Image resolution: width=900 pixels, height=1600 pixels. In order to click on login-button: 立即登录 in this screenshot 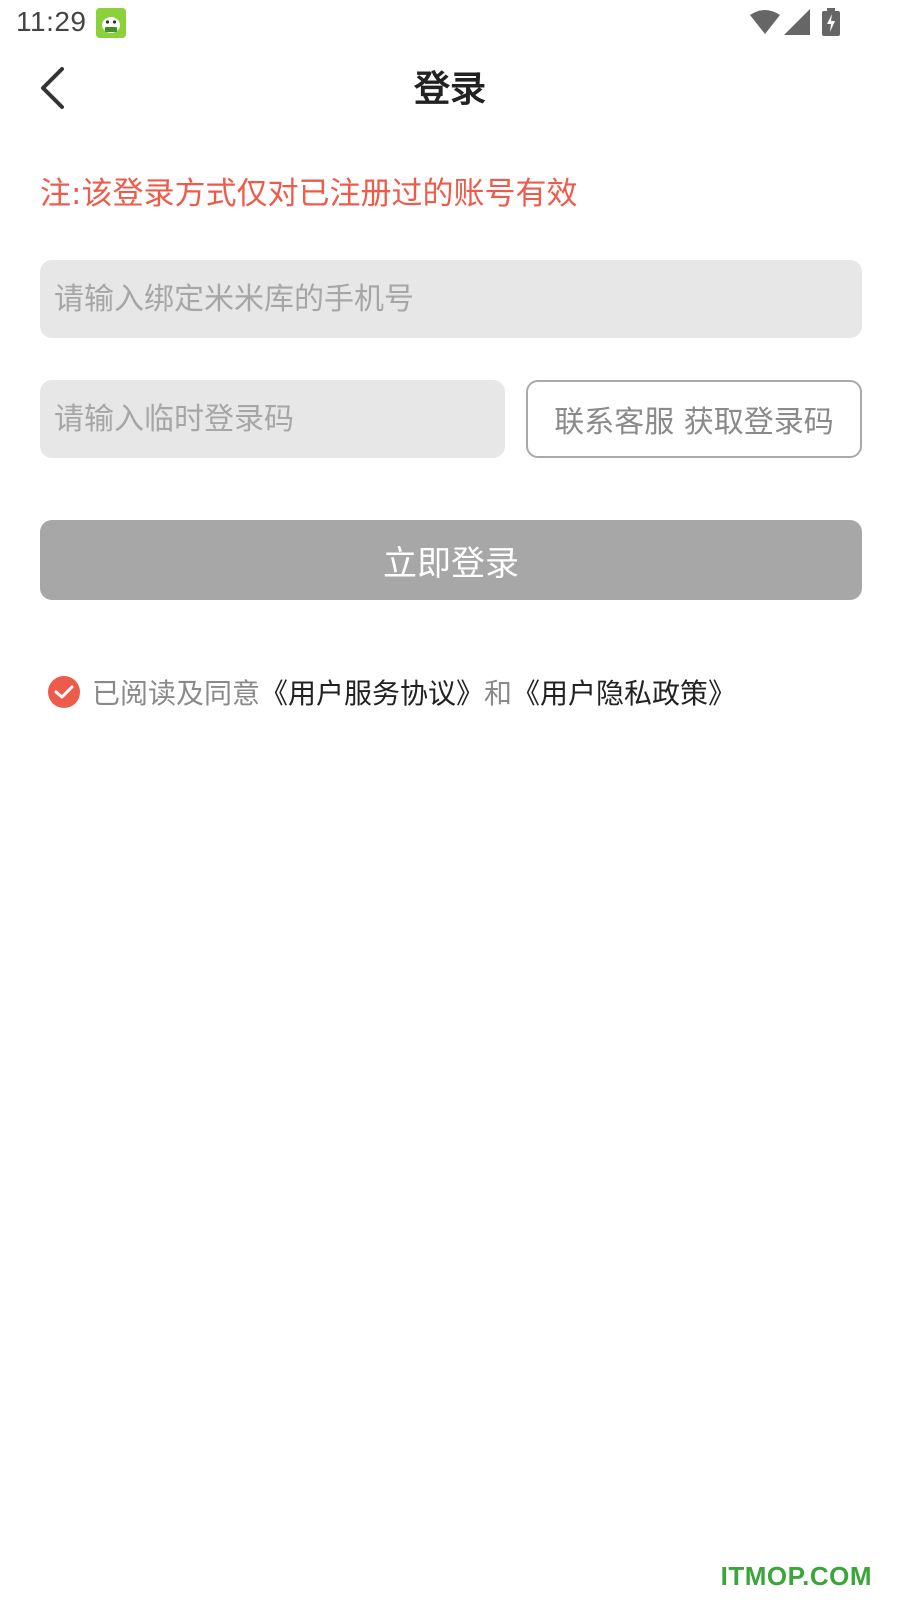, I will do `click(451, 560)`.